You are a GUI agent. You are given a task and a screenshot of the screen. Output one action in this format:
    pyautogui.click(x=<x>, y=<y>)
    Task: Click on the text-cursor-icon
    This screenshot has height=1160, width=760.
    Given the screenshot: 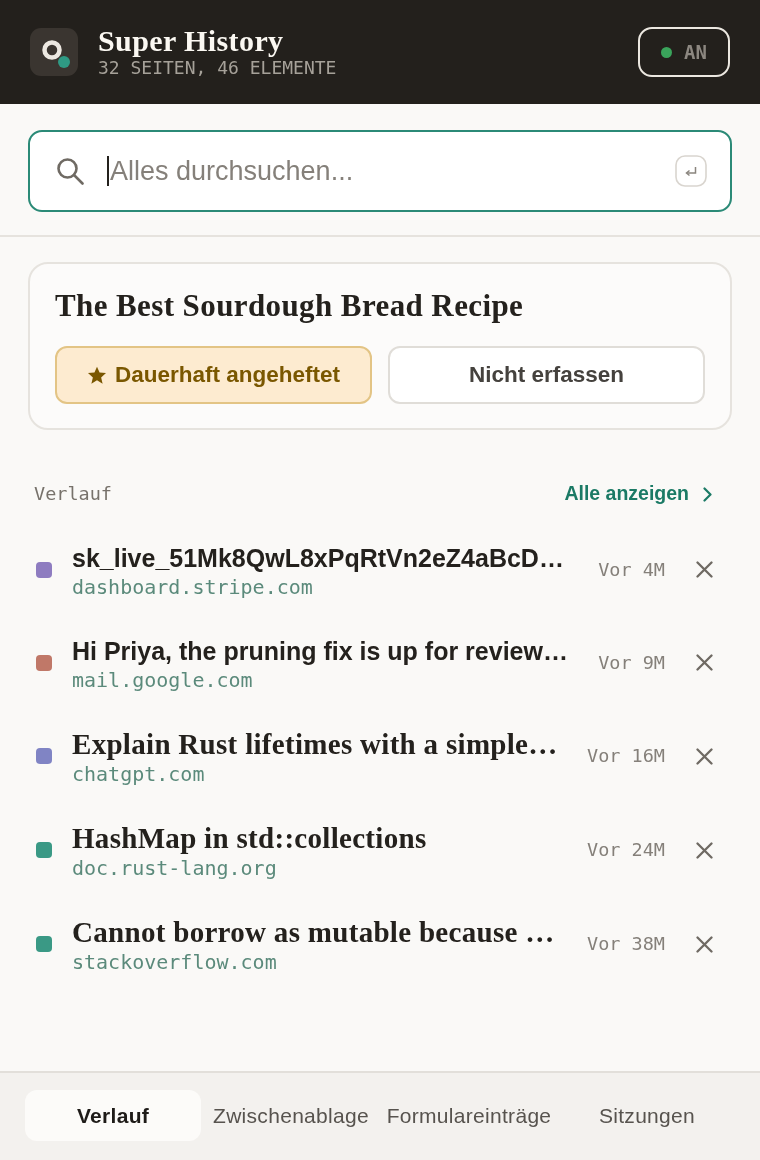 What is the action you would take?
    pyautogui.click(x=108, y=171)
    